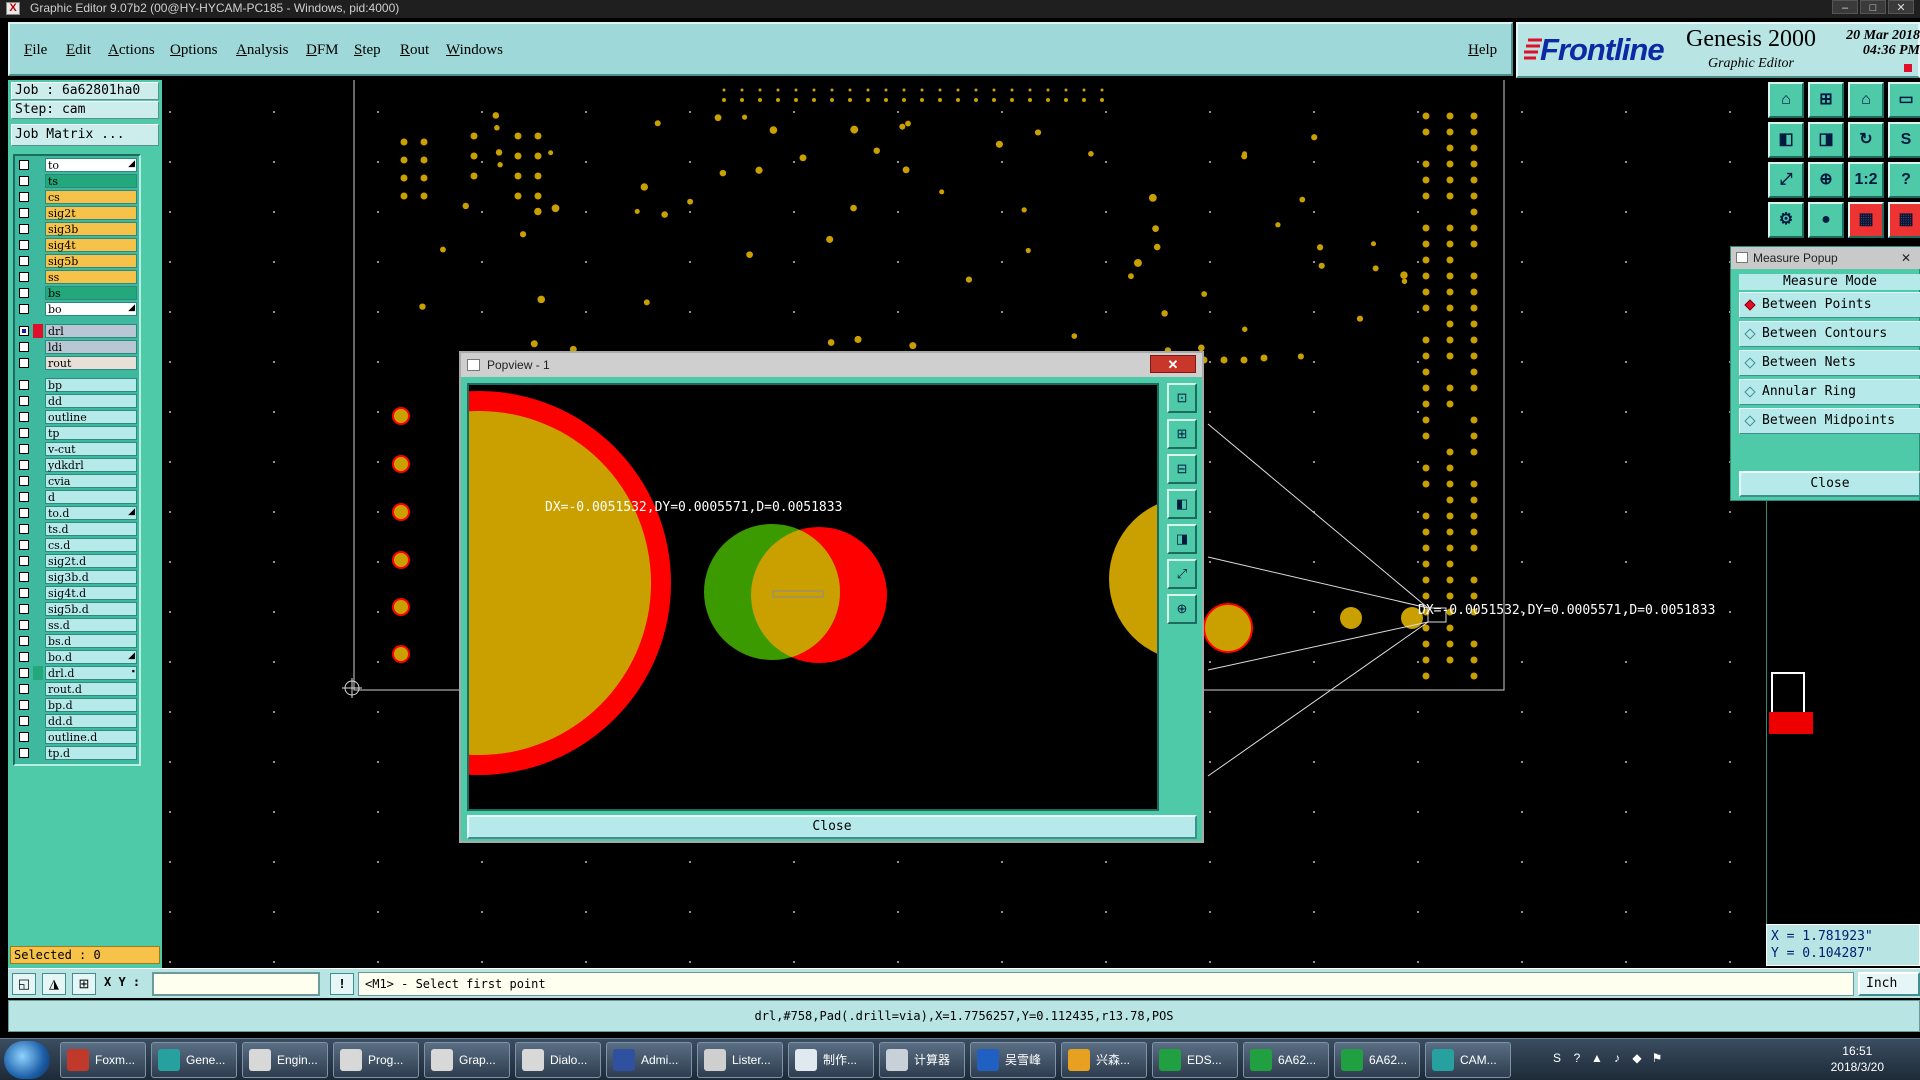  What do you see at coordinates (1182, 504) in the screenshot?
I see `popview-pan-left-icon: ◧` at bounding box center [1182, 504].